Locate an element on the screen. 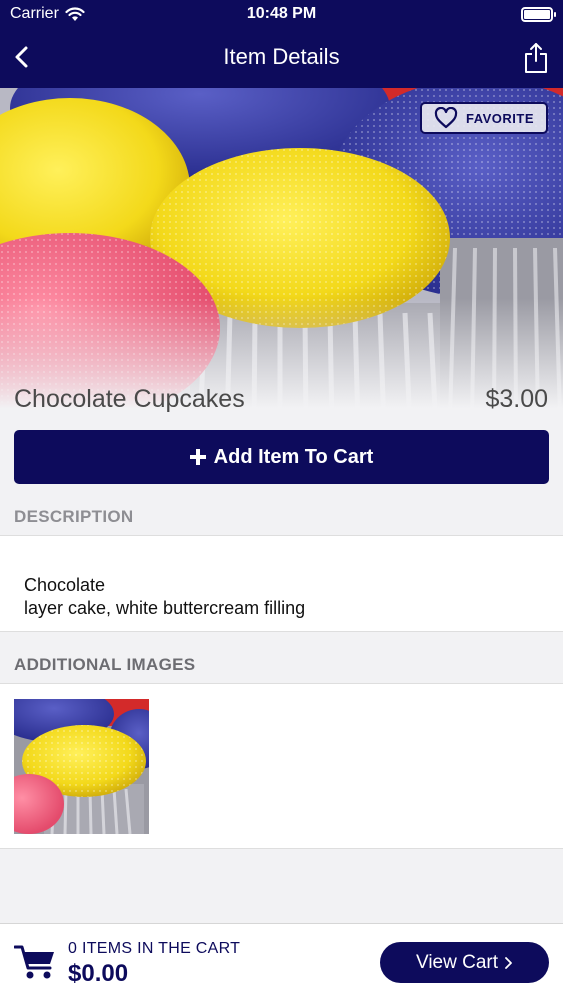 This screenshot has height=1000, width=563. cart-icon is located at coordinates (35, 962).